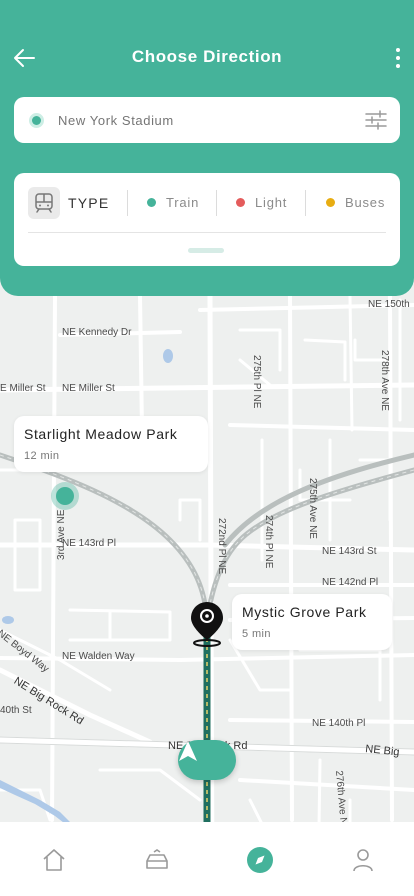 This screenshot has width=414, height=896. I want to click on train-icon, so click(44, 203).